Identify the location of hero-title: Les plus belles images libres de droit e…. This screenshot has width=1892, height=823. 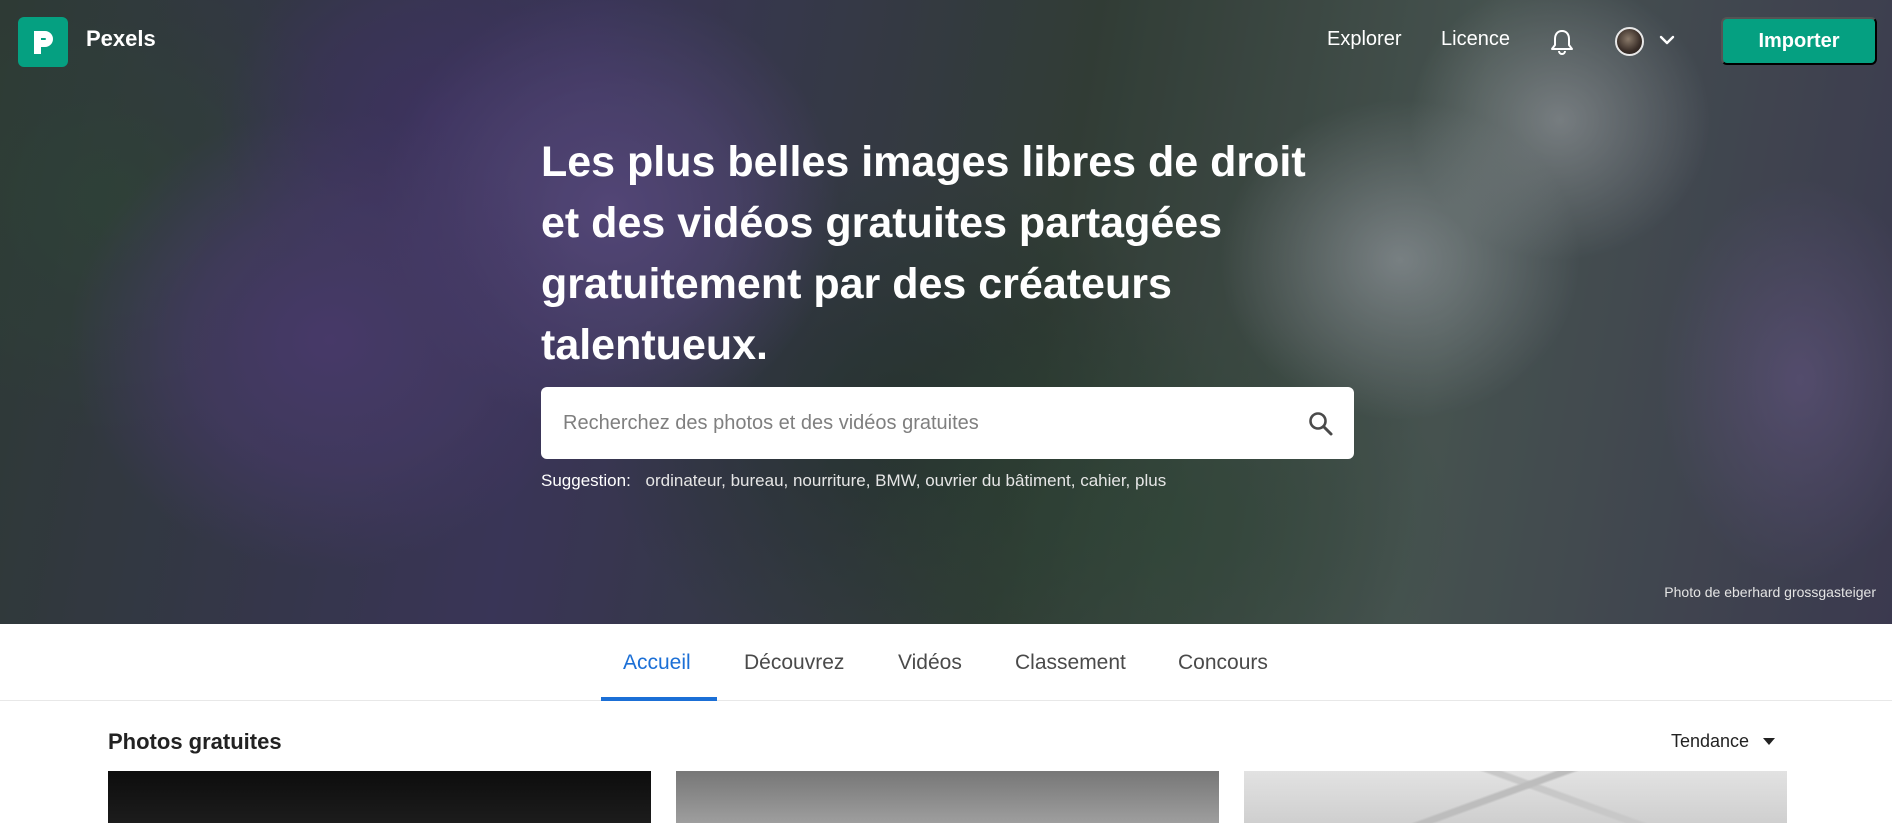
(923, 253).